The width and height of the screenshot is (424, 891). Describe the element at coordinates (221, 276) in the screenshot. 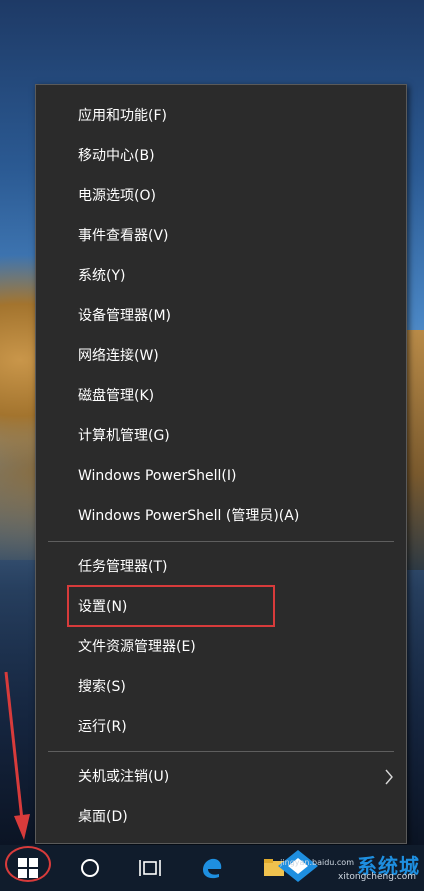

I see `menu-item-system: 系统(Y)` at that location.